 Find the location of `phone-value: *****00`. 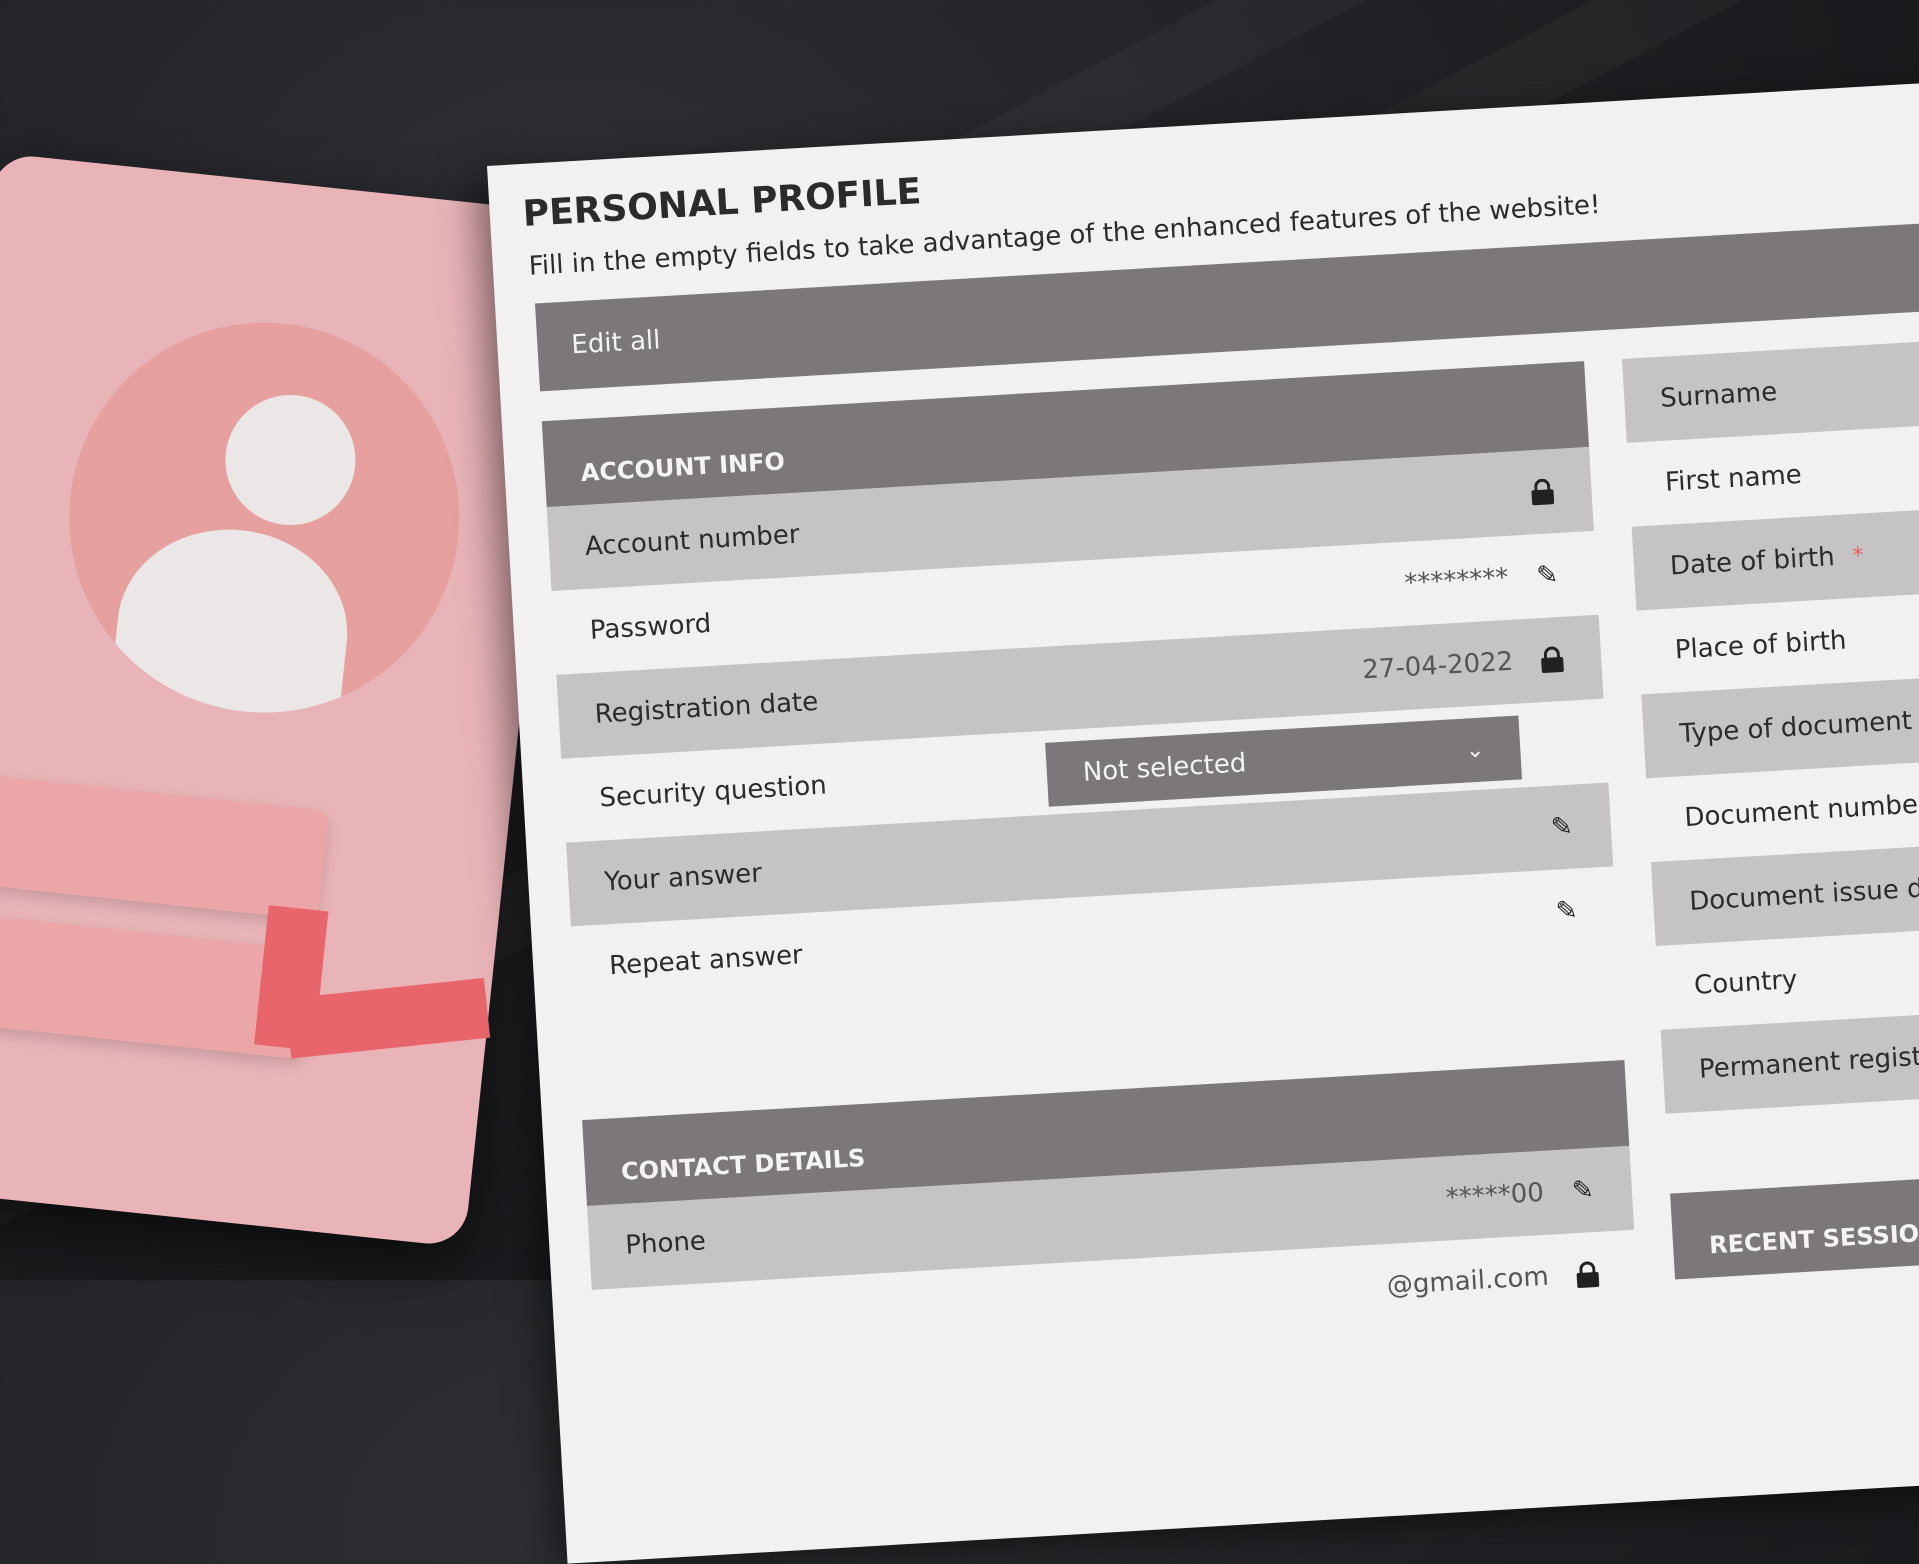

phone-value: *****00 is located at coordinates (1495, 1195).